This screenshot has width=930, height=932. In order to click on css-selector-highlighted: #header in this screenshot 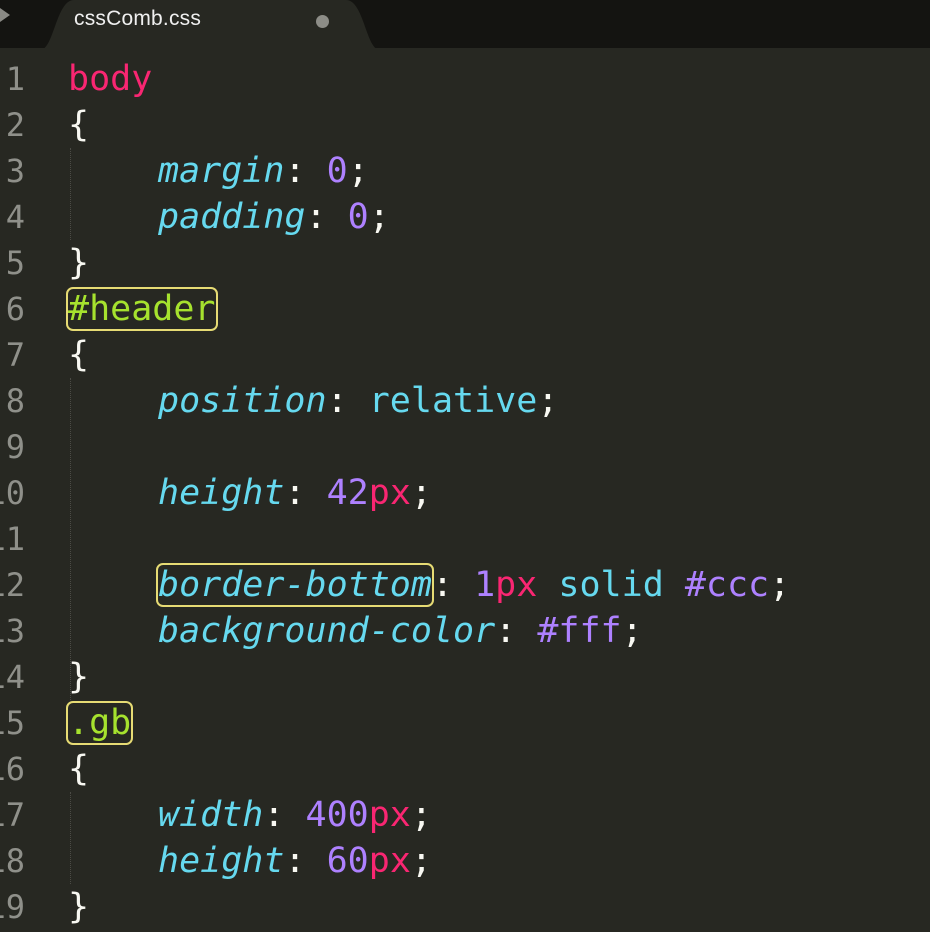, I will do `click(142, 309)`.